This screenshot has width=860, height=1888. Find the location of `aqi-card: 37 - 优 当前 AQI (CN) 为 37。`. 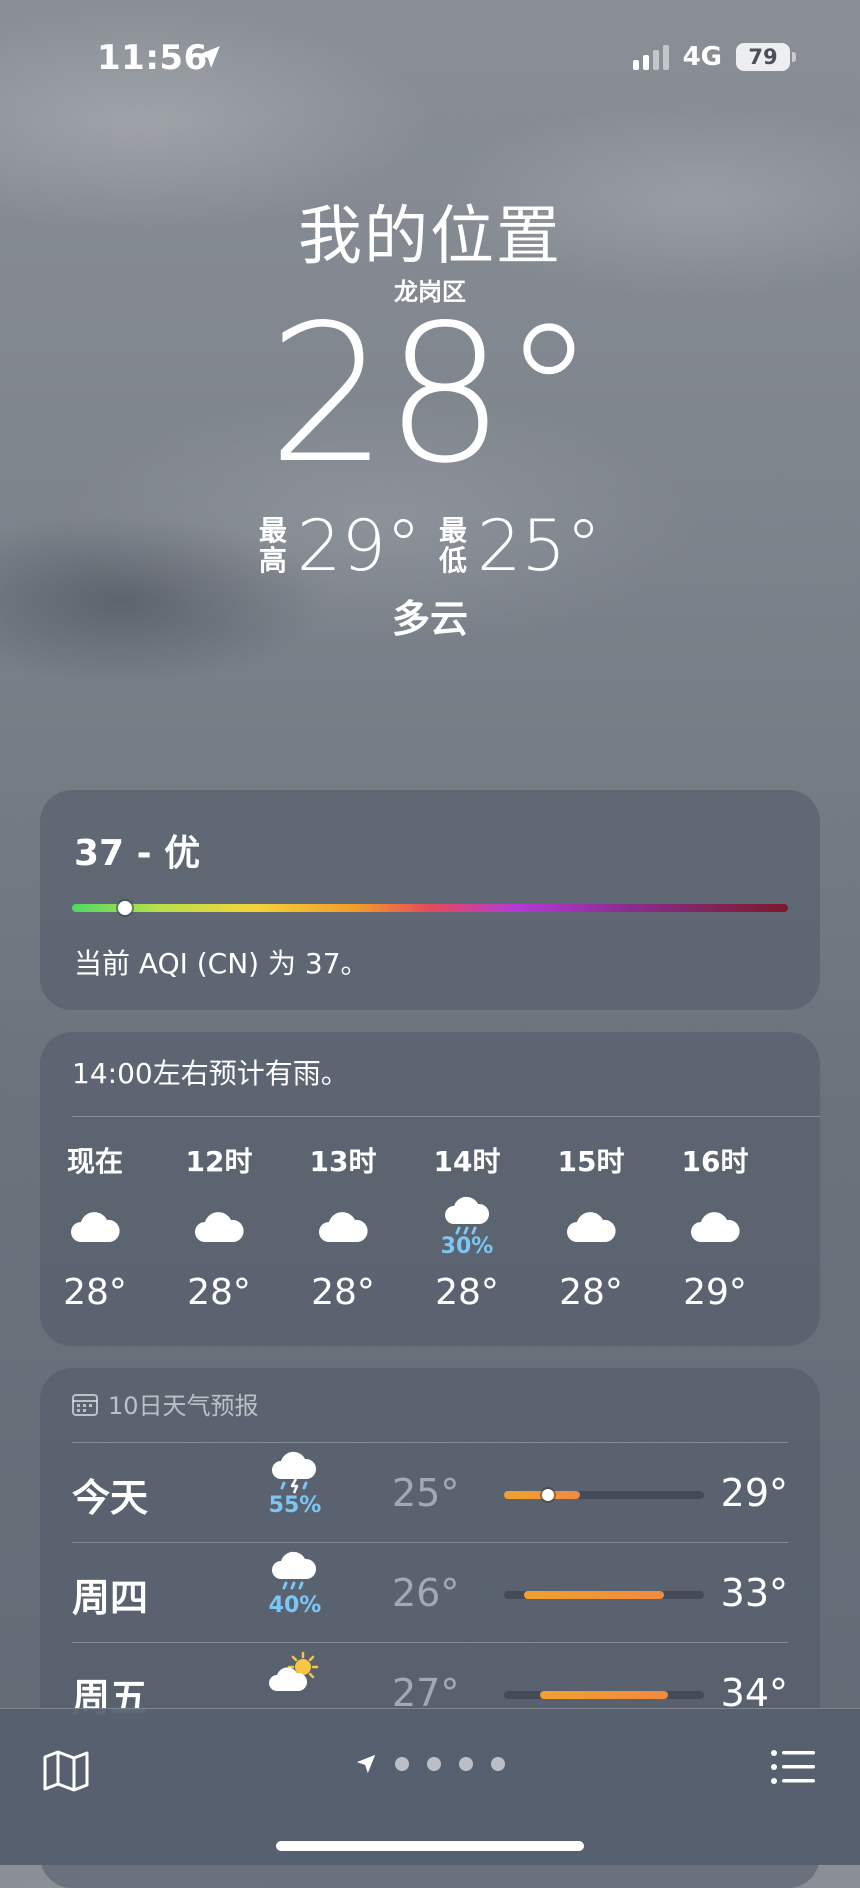

aqi-card: 37 - 优 当前 AQI (CN) 为 37。 is located at coordinates (430, 900).